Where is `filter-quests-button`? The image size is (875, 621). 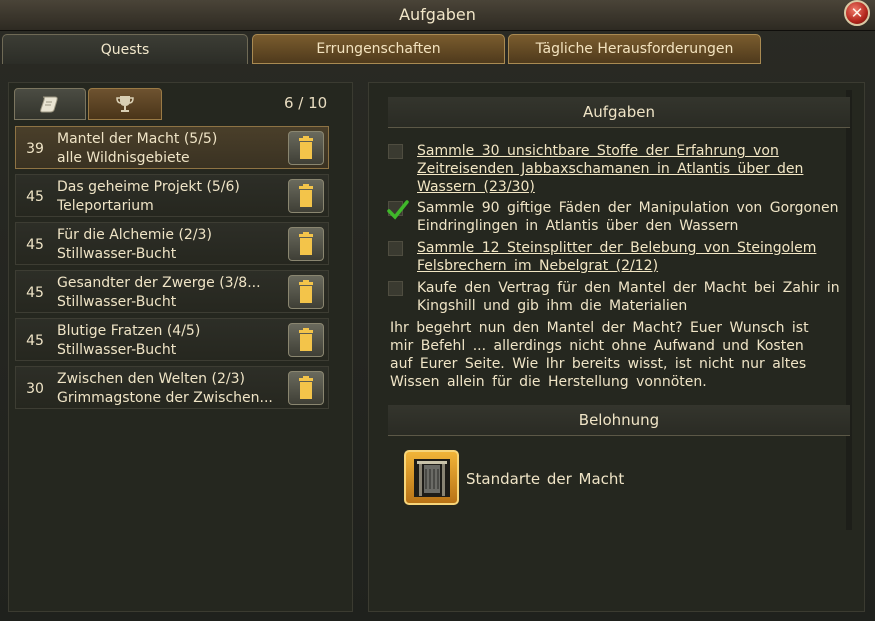
filter-quests-button is located at coordinates (50, 104).